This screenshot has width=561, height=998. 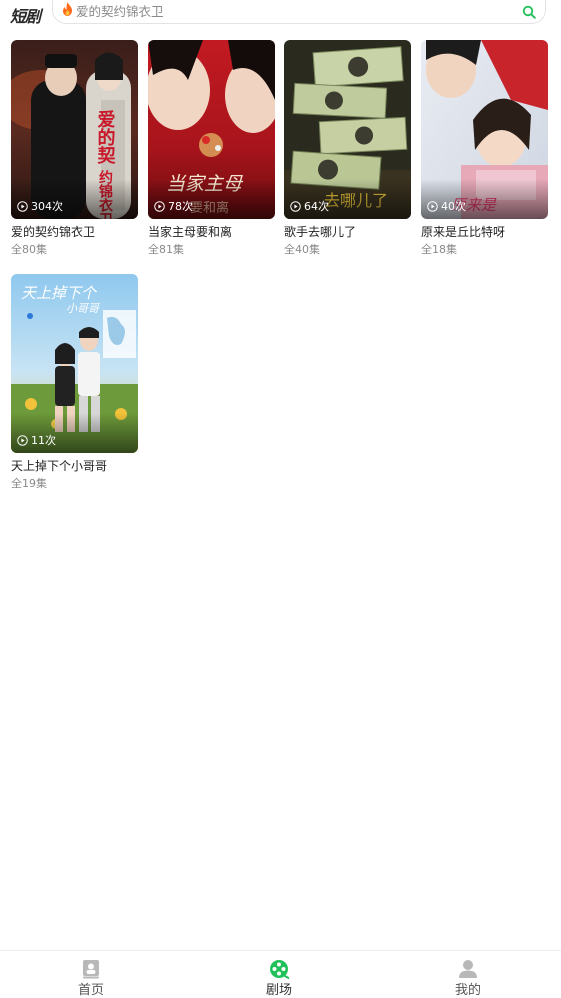 I want to click on play-count: 304次, so click(x=40, y=206).